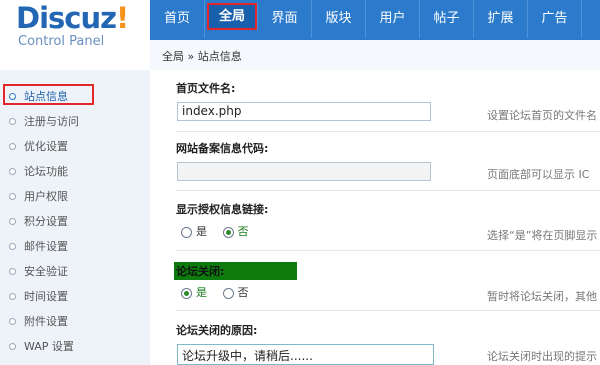 Image resolution: width=600 pixels, height=365 pixels. What do you see at coordinates (46, 321) in the screenshot?
I see `sidebar-item-label: 附件设置` at bounding box center [46, 321].